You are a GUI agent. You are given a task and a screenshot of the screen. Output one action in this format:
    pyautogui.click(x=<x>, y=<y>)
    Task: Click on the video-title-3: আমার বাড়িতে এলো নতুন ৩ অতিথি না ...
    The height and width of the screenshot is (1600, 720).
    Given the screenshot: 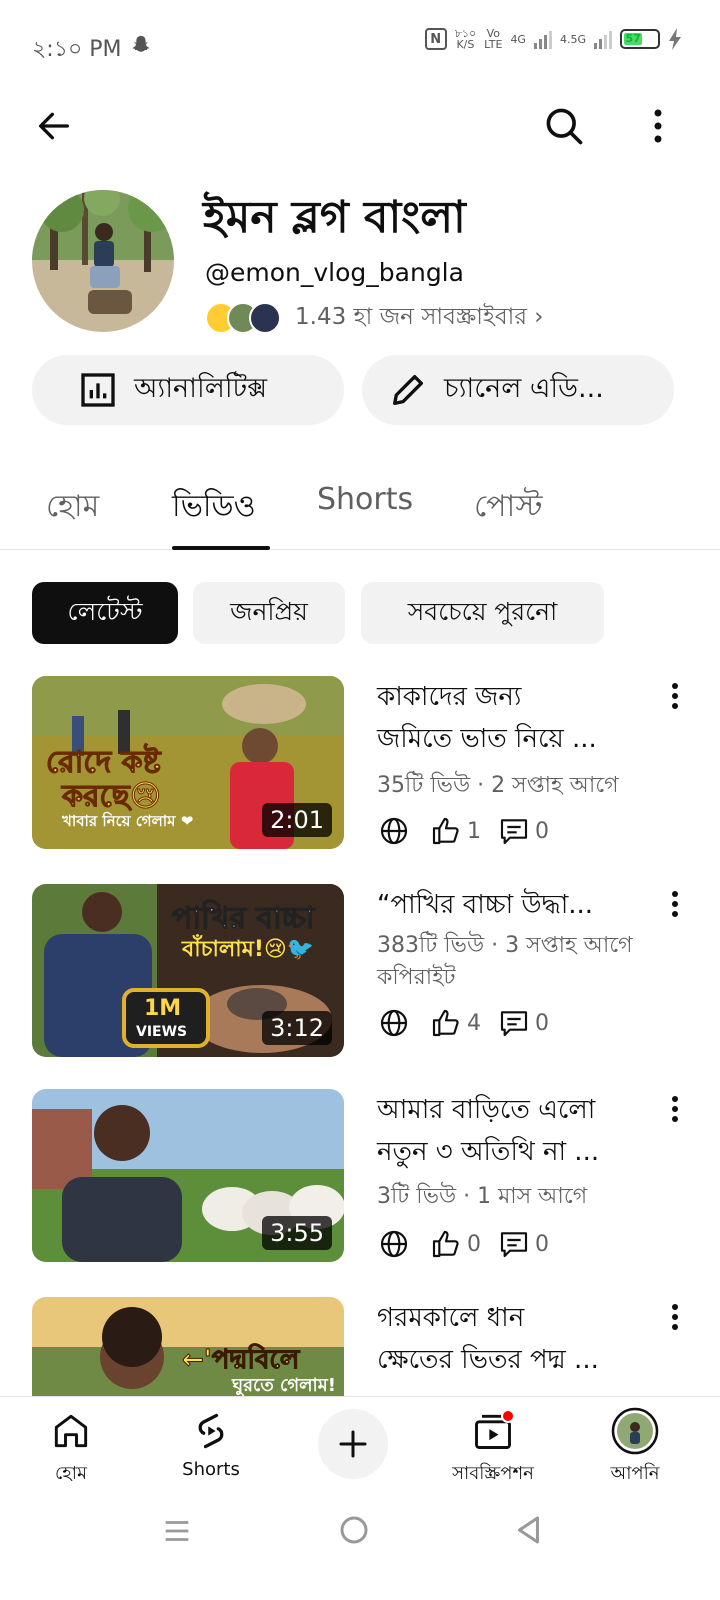 What is the action you would take?
    pyautogui.click(x=517, y=1131)
    